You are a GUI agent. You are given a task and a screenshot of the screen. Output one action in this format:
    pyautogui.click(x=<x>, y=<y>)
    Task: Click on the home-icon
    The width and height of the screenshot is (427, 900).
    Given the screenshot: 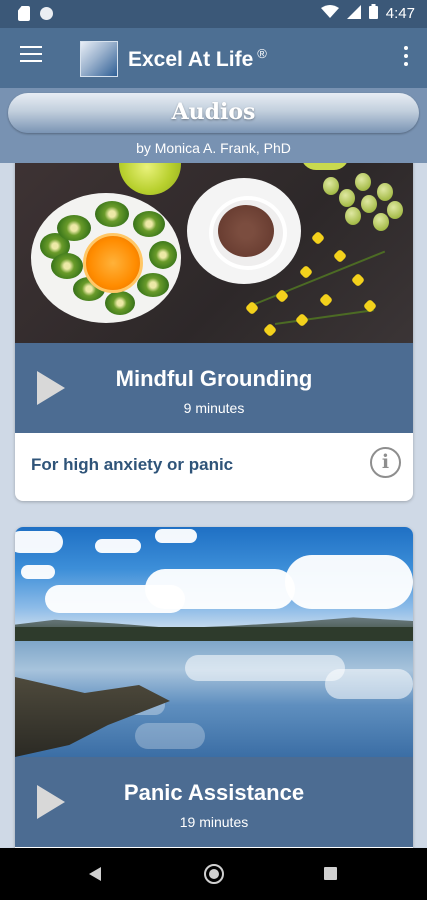 What is the action you would take?
    pyautogui.click(x=214, y=874)
    